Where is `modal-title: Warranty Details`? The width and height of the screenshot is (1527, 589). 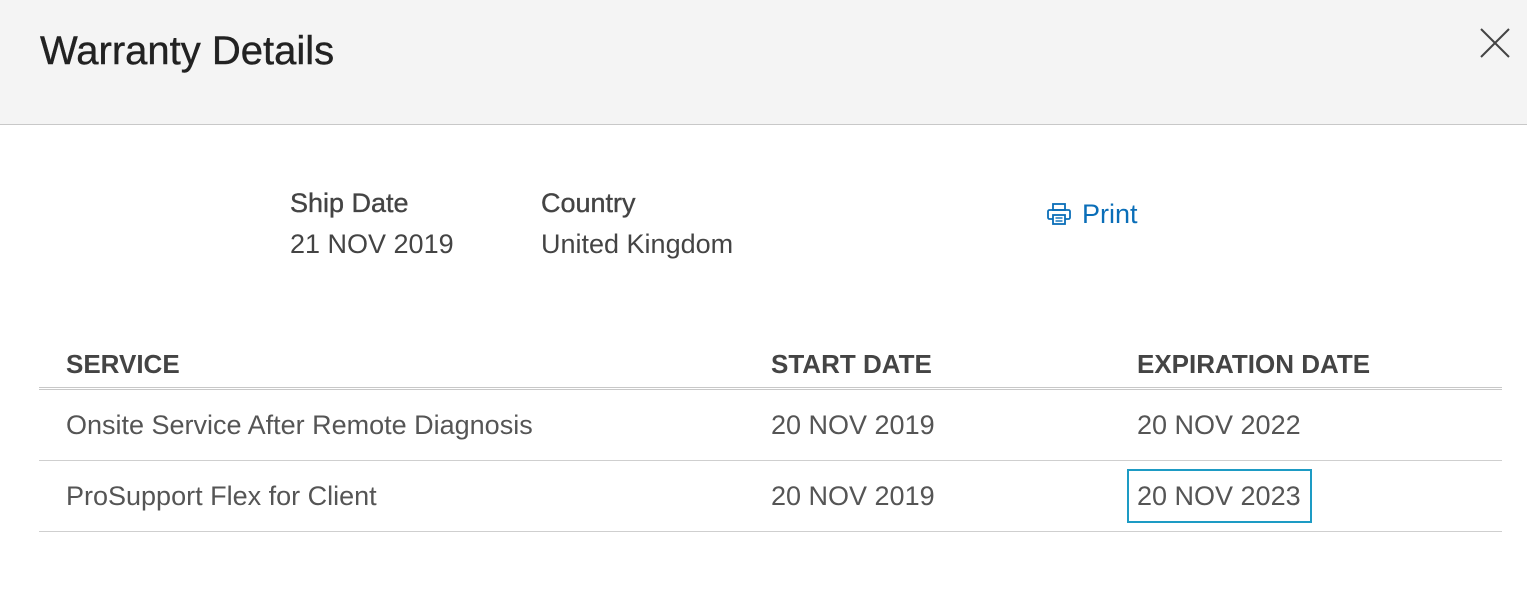
modal-title: Warranty Details is located at coordinates (187, 51).